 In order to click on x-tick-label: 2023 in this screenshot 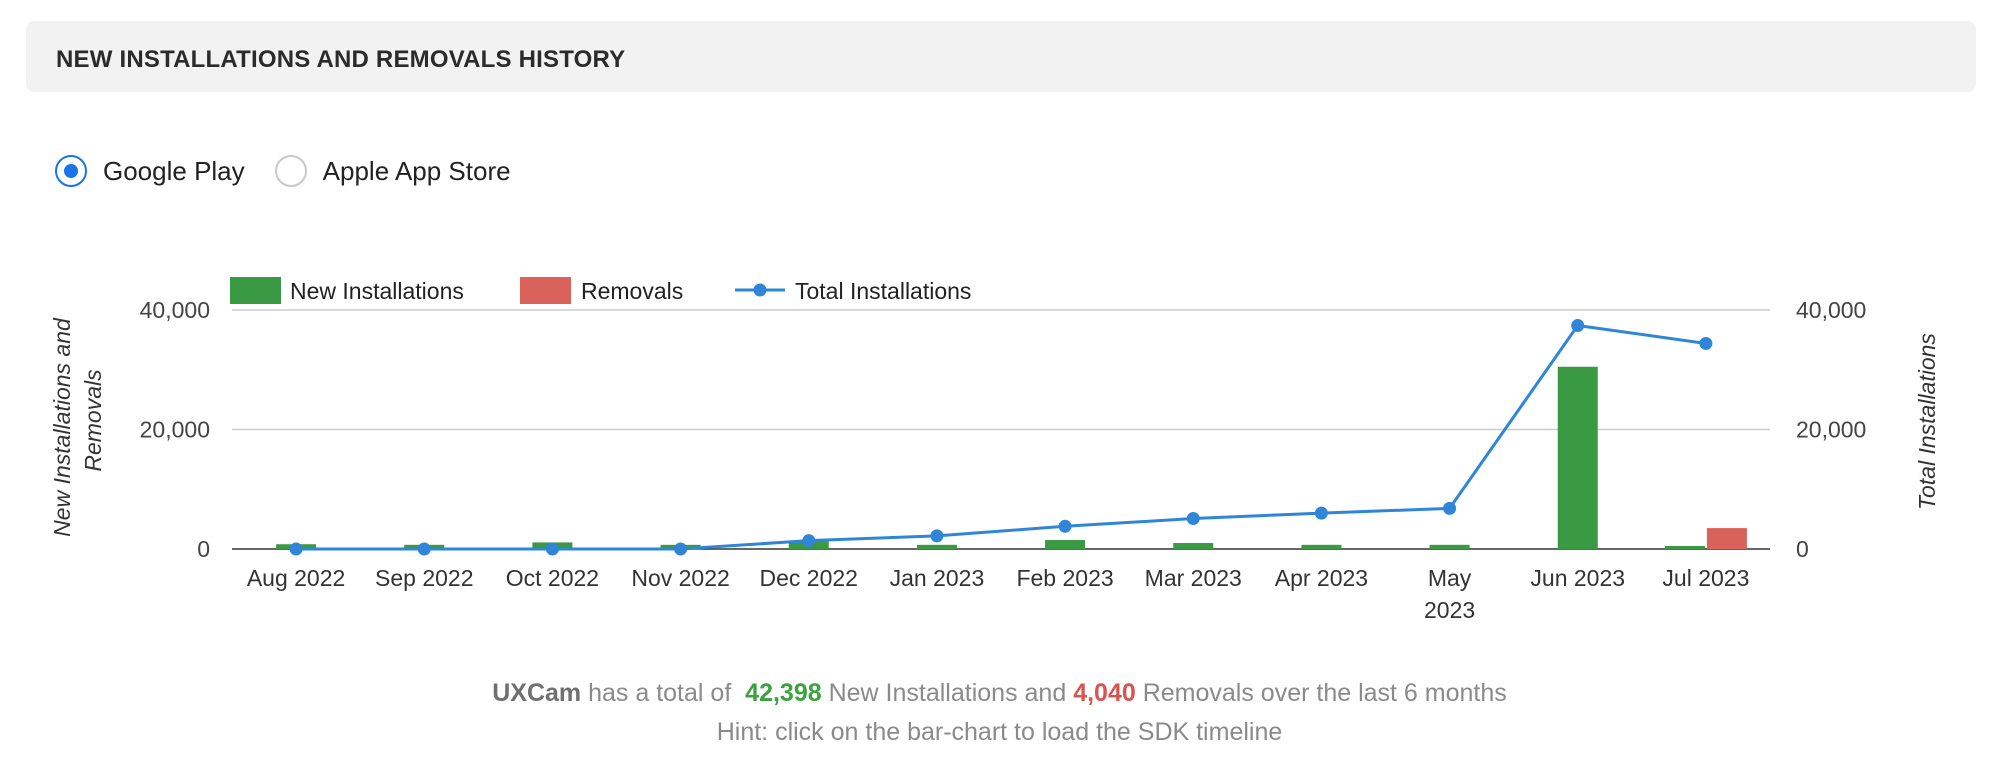, I will do `click(1449, 610)`.